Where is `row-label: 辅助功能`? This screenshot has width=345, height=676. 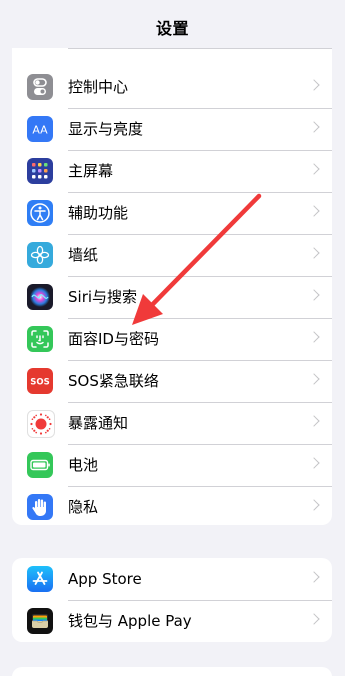 row-label: 辅助功能 is located at coordinates (98, 213).